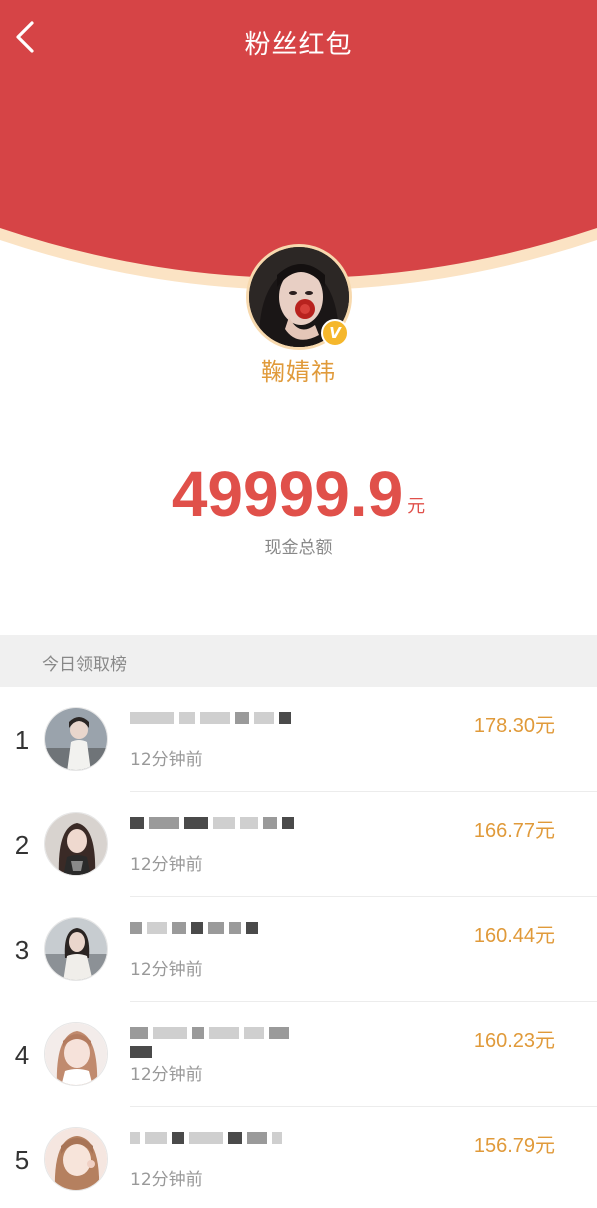 Image resolution: width=597 pixels, height=1208 pixels. I want to click on list-item: 4 12分钟前 160.23元, so click(298, 1054).